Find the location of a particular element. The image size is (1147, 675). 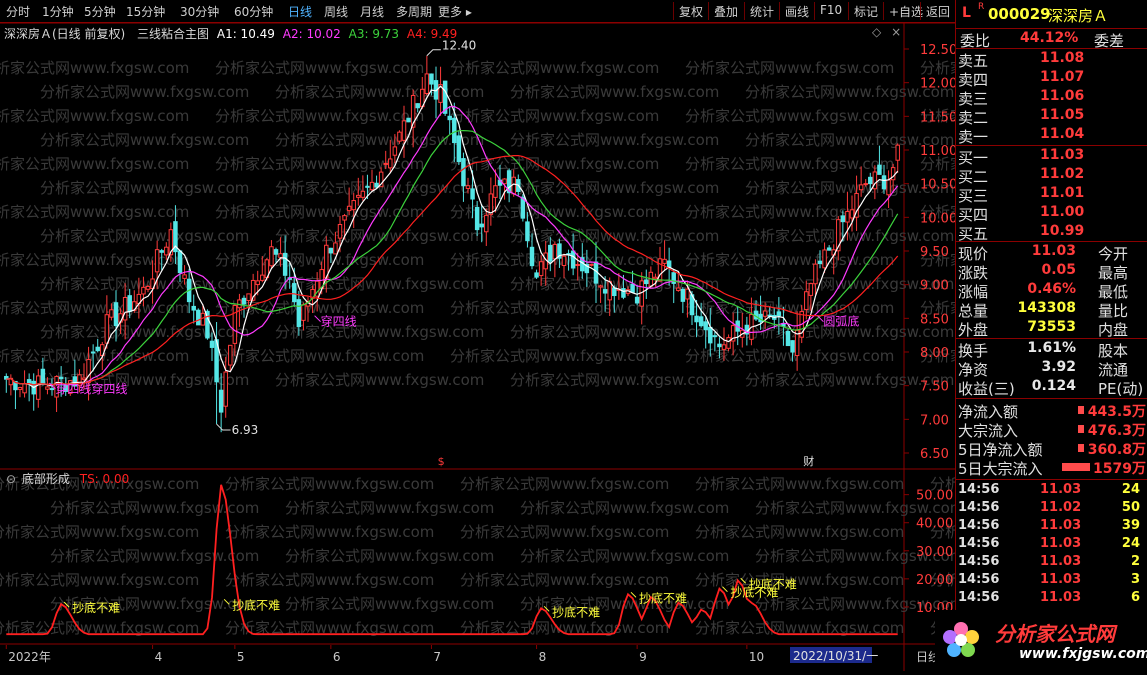

toolbar-button-1: 叠加 is located at coordinates (726, 11).